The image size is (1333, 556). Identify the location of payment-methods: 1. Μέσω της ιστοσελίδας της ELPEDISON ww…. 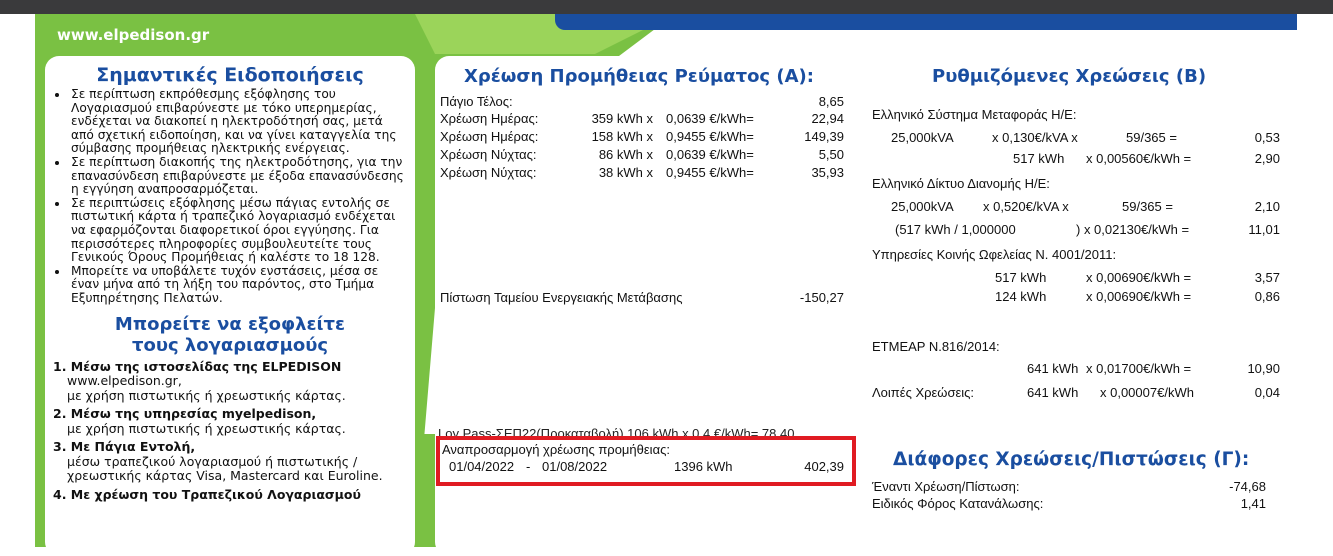
(229, 430).